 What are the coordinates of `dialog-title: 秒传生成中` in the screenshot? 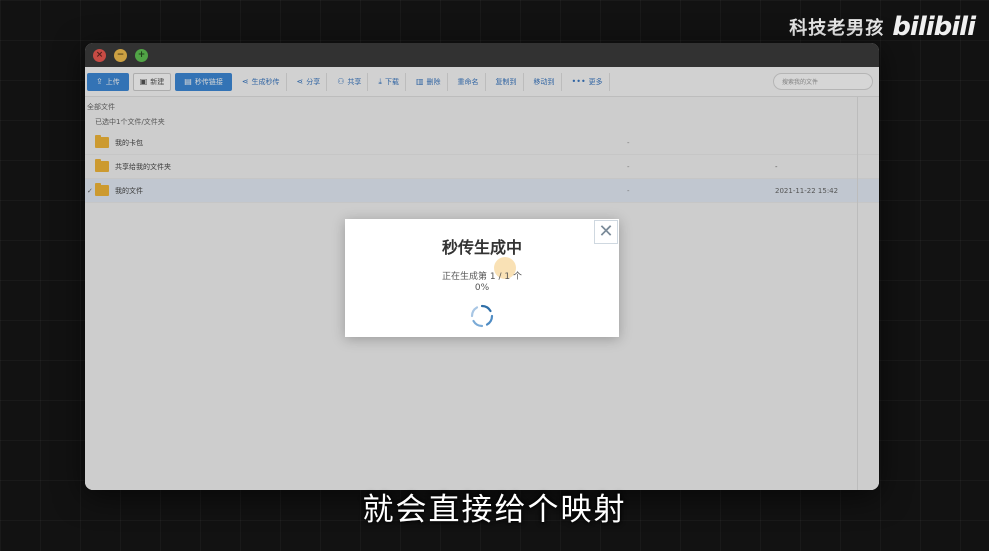 It's located at (481, 247).